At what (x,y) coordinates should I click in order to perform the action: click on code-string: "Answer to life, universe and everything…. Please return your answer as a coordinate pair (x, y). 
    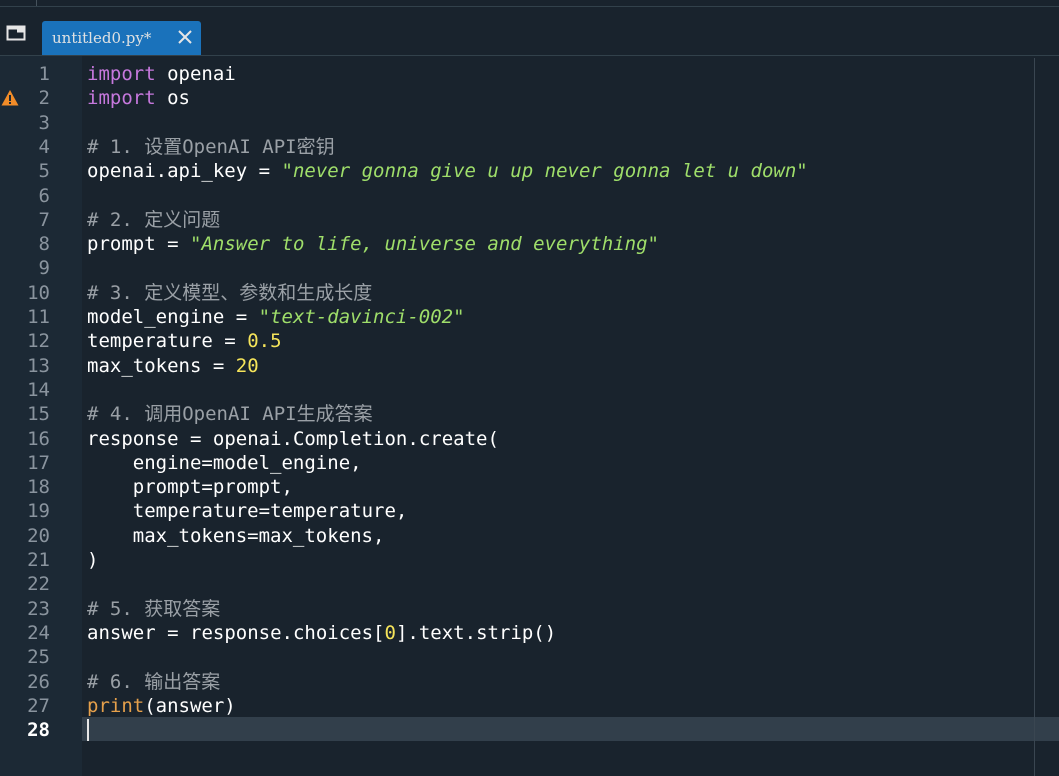
    Looking at the image, I should click on (424, 244).